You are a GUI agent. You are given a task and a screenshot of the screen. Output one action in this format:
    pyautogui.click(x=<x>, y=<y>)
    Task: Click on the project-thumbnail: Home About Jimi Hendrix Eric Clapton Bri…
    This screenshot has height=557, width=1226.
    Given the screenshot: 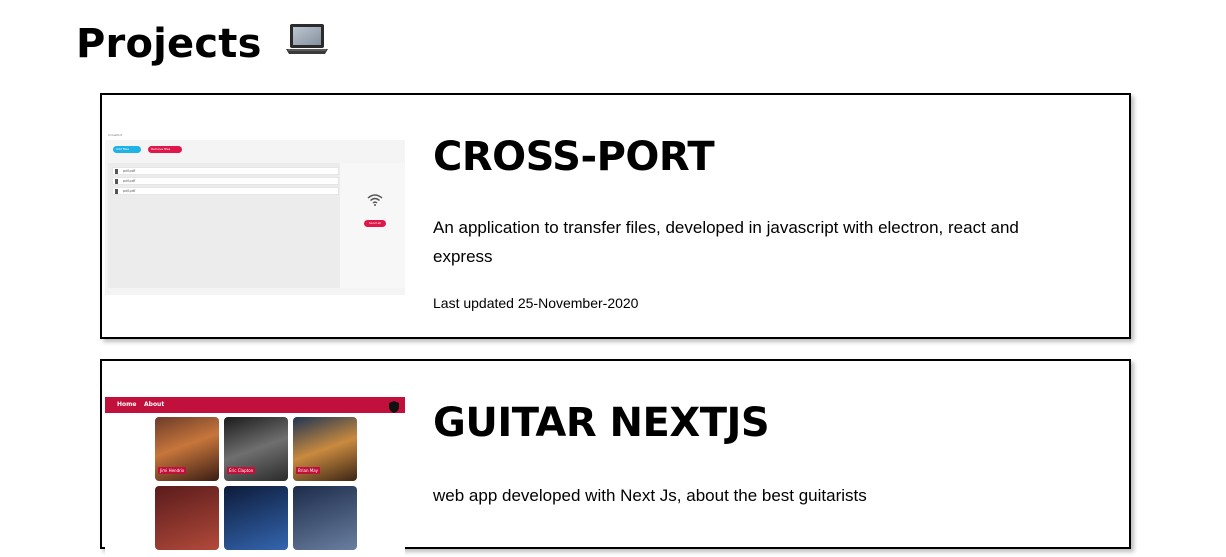 What is the action you would take?
    pyautogui.click(x=255, y=477)
    